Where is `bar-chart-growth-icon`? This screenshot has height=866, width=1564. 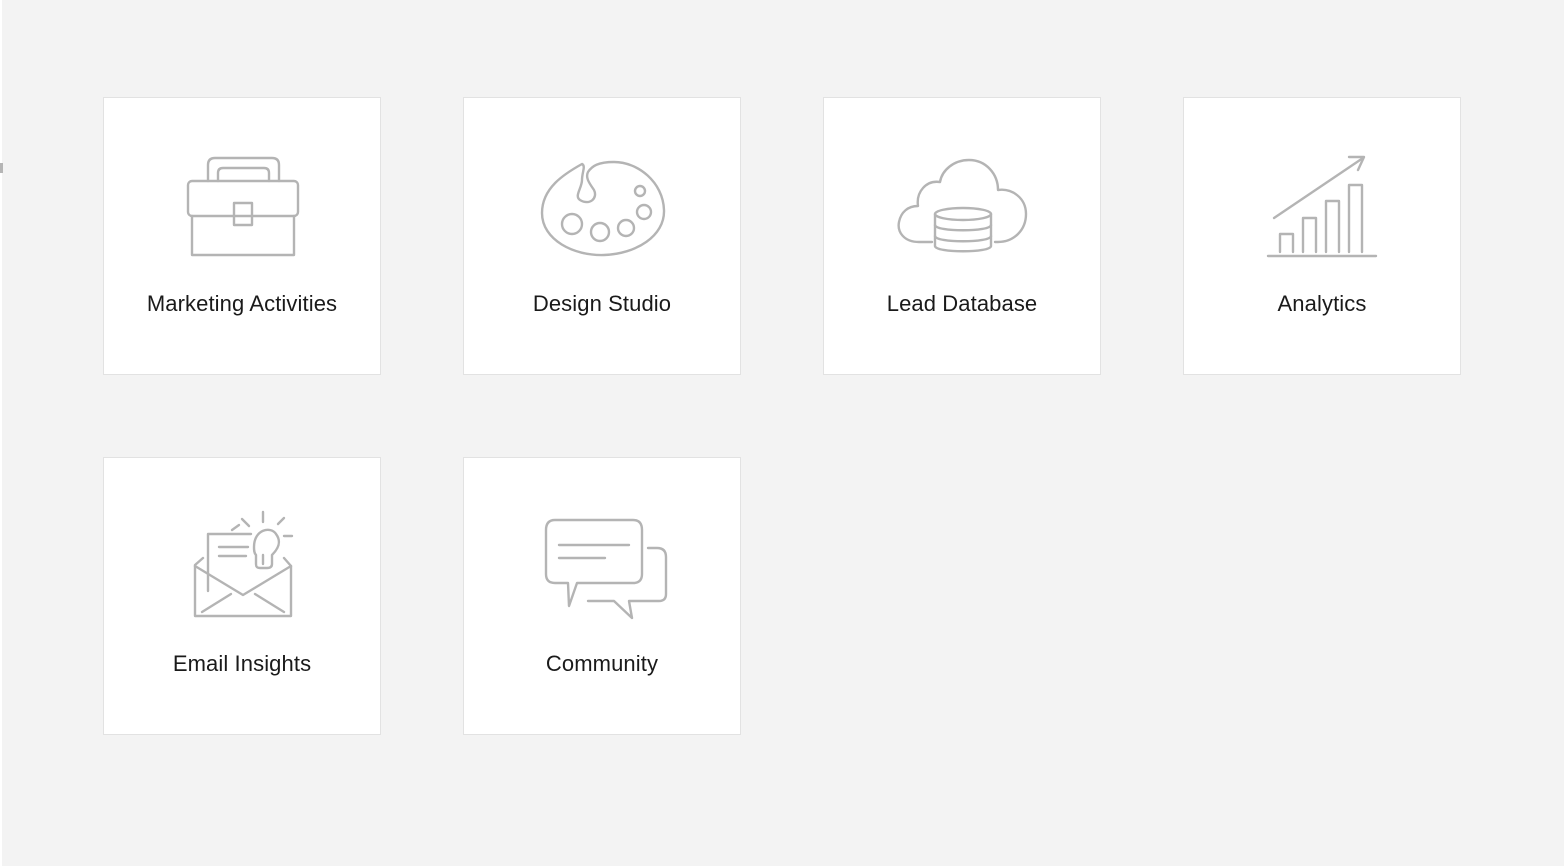
bar-chart-growth-icon is located at coordinates (1322, 208).